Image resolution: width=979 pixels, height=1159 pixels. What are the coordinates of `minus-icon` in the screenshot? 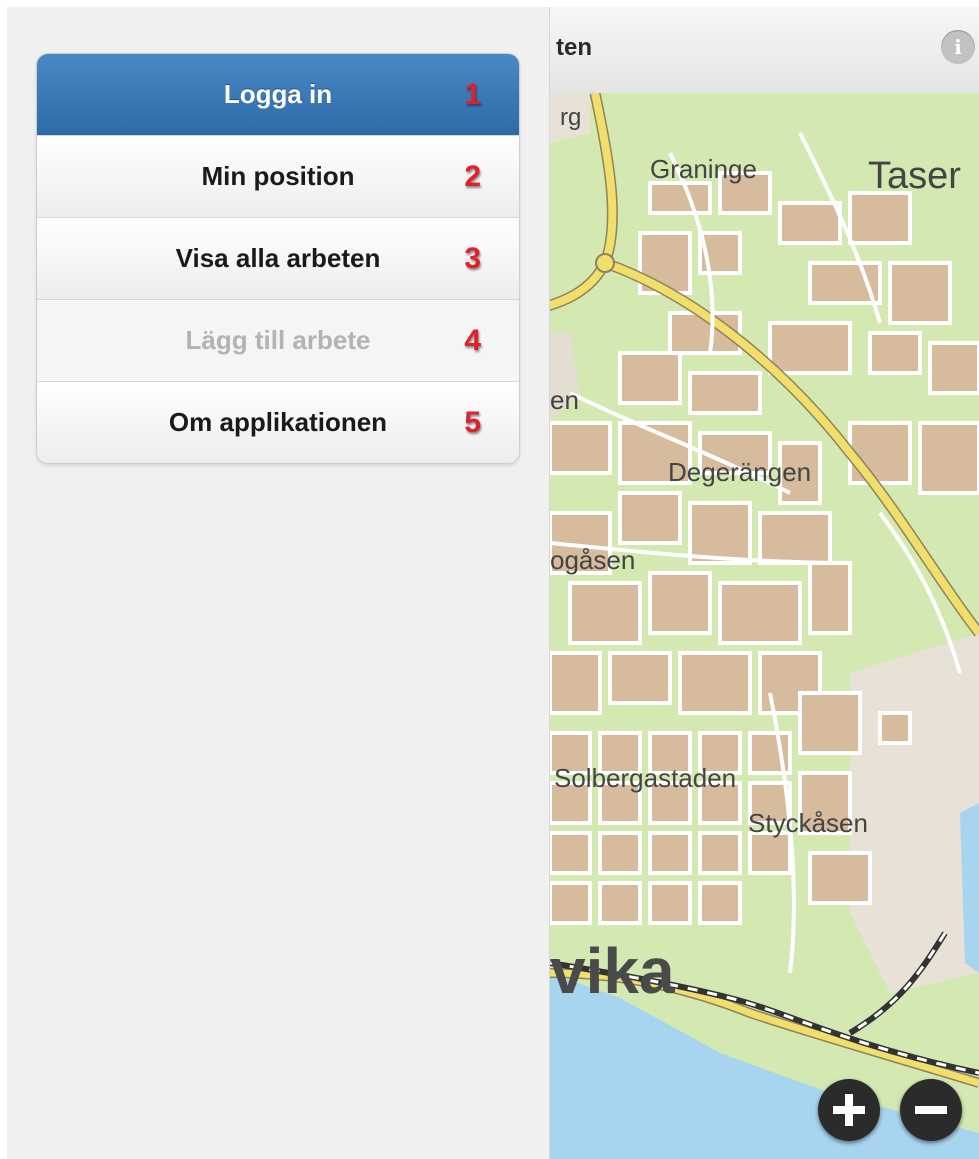 It's located at (931, 1110).